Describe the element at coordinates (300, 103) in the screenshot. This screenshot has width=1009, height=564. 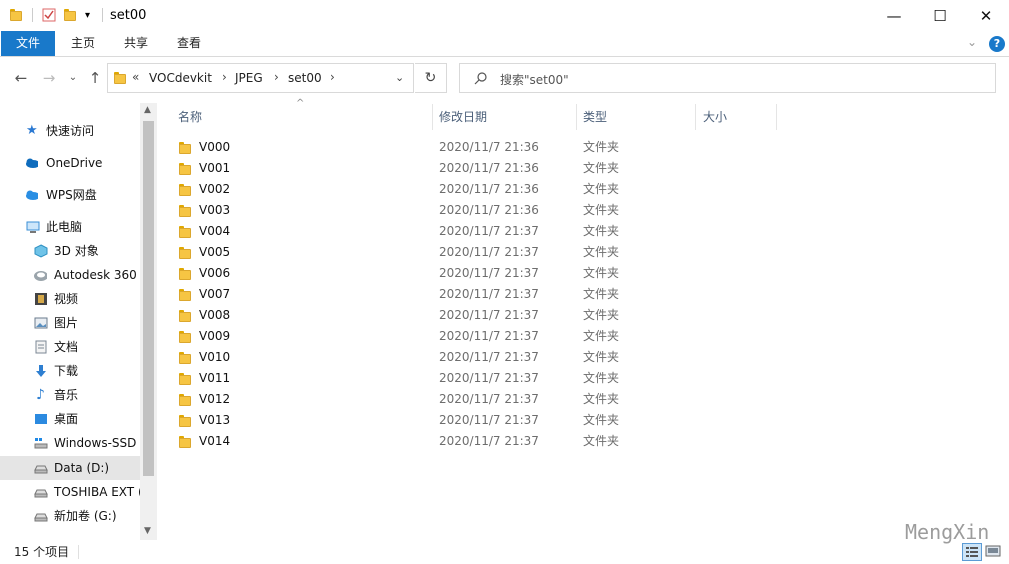
I see `sort-up-icon: ^` at that location.